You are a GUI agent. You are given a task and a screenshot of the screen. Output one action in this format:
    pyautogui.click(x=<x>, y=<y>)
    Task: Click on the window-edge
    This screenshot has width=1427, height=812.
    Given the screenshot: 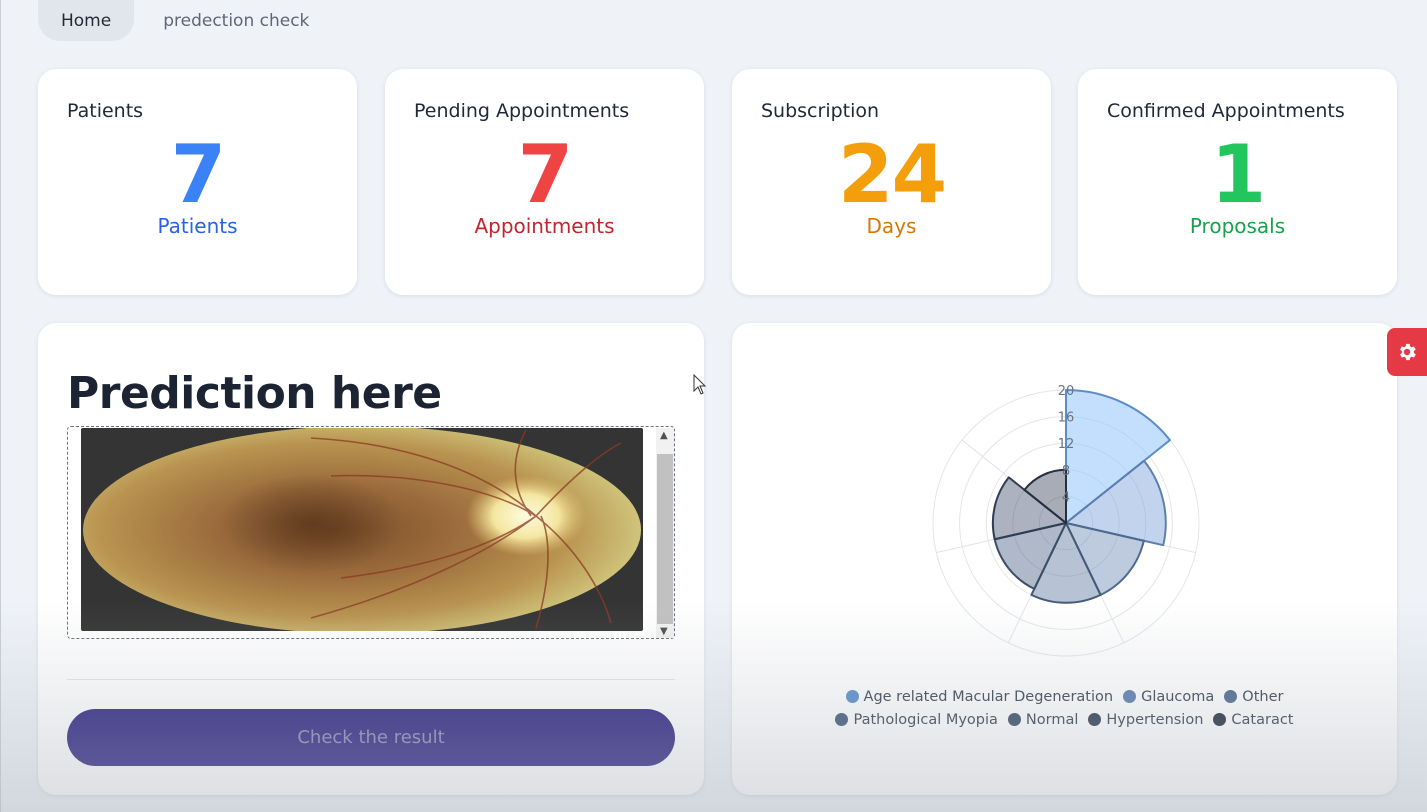 What is the action you would take?
    pyautogui.click(x=0, y=406)
    